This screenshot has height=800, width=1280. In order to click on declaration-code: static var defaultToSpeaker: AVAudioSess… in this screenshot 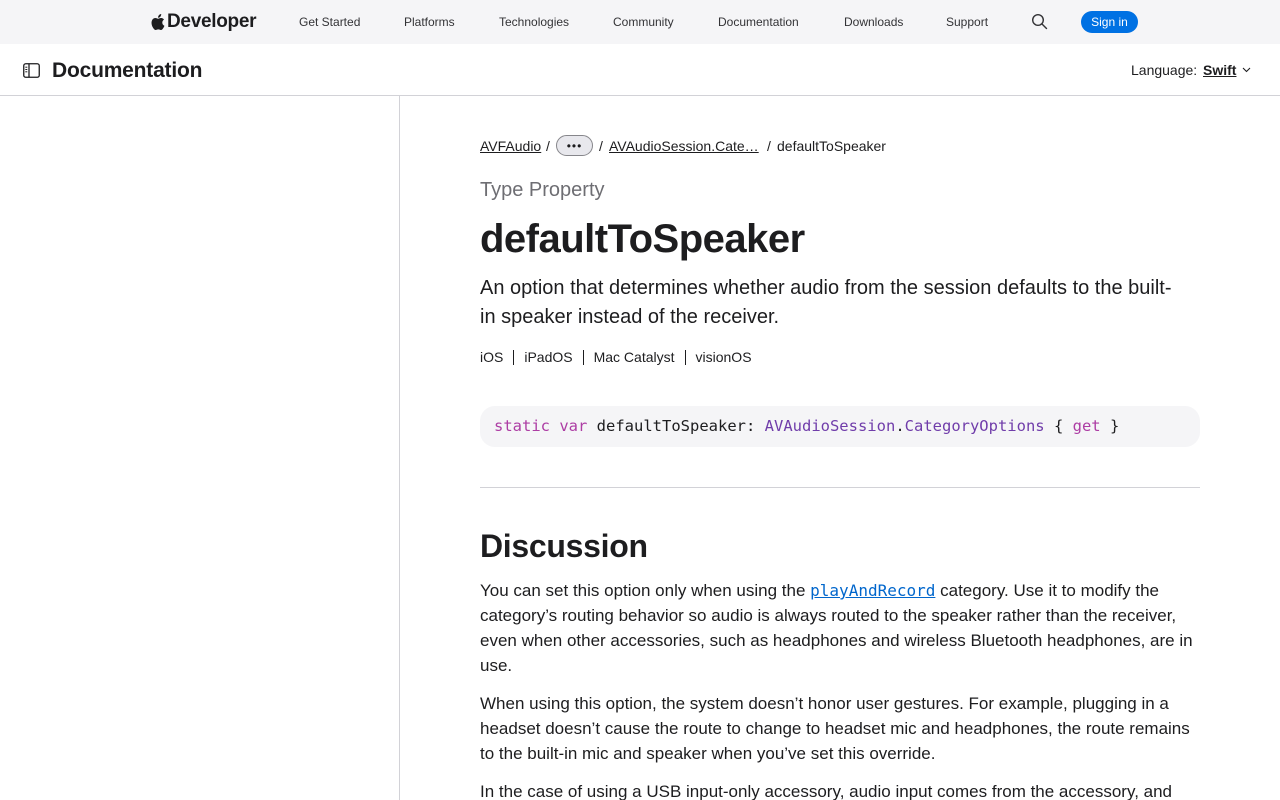, I will do `click(840, 426)`.